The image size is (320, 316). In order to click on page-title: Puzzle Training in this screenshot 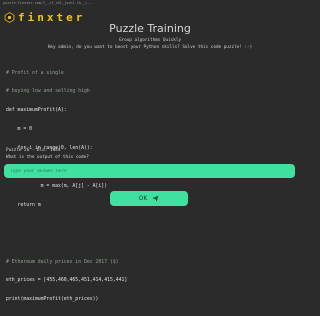, I will do `click(150, 28)`.